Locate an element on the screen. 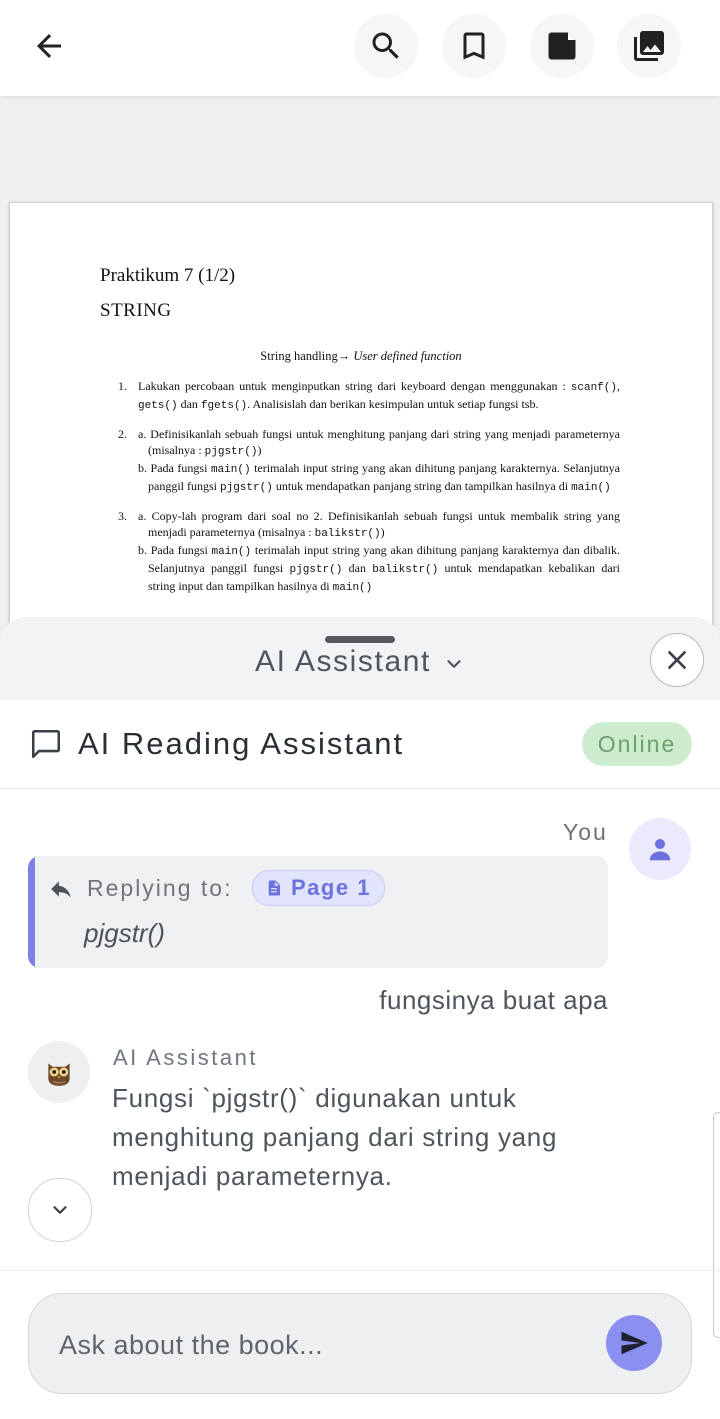 The image size is (720, 1419). send-button is located at coordinates (634, 1343).